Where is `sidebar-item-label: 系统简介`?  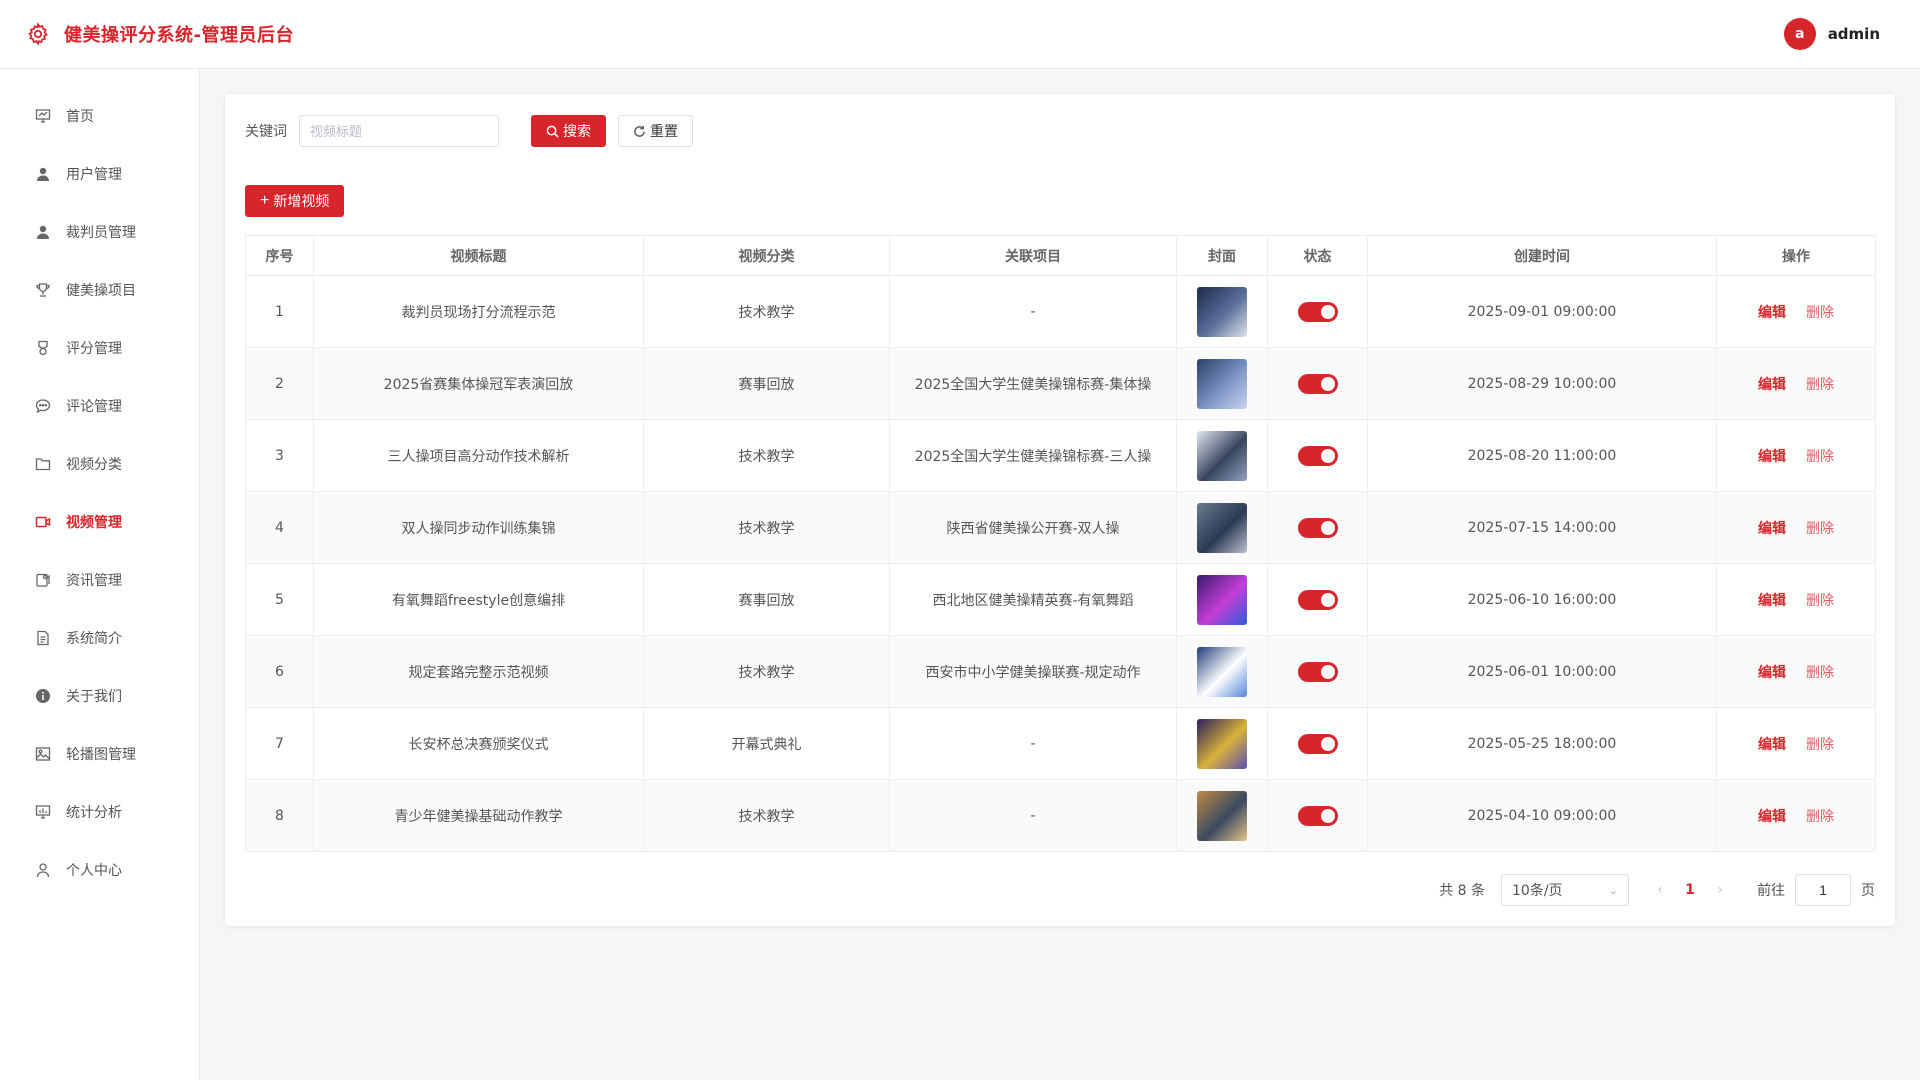 sidebar-item-label: 系统简介 is located at coordinates (94, 639).